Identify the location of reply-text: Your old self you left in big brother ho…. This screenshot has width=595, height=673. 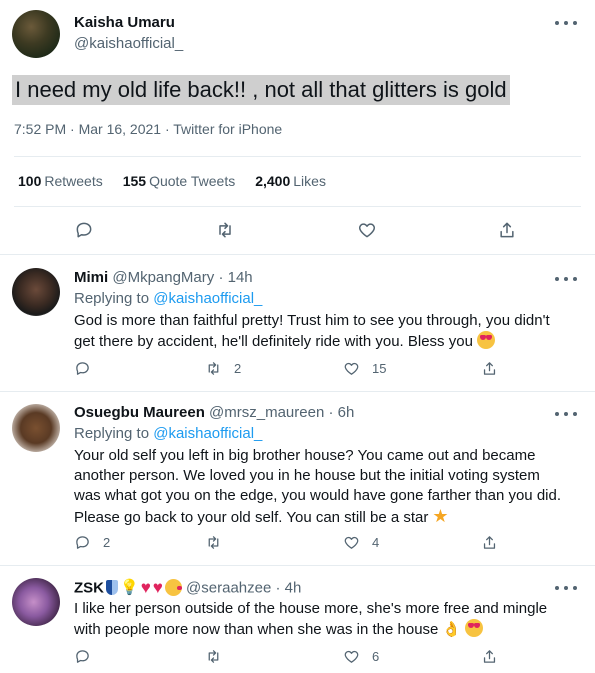
(318, 486).